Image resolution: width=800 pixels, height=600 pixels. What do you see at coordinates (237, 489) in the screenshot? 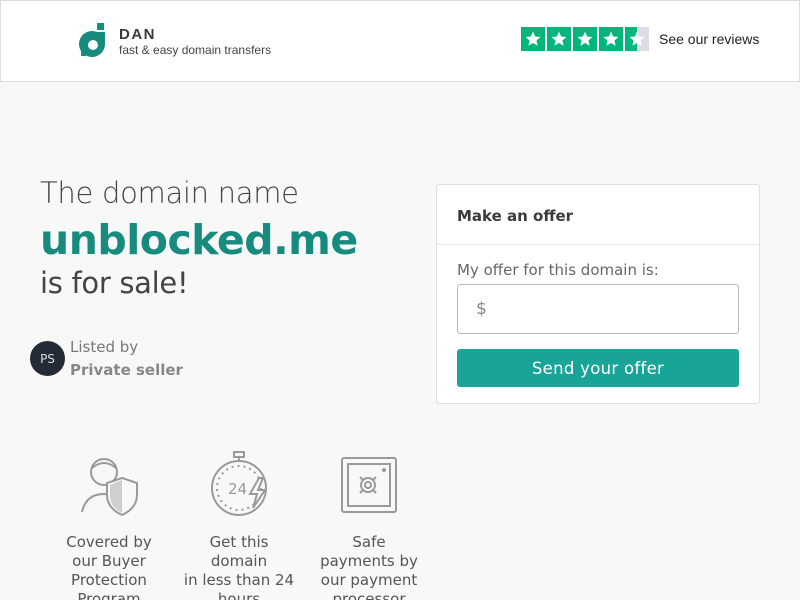
I see `svg-text: 24` at bounding box center [237, 489].